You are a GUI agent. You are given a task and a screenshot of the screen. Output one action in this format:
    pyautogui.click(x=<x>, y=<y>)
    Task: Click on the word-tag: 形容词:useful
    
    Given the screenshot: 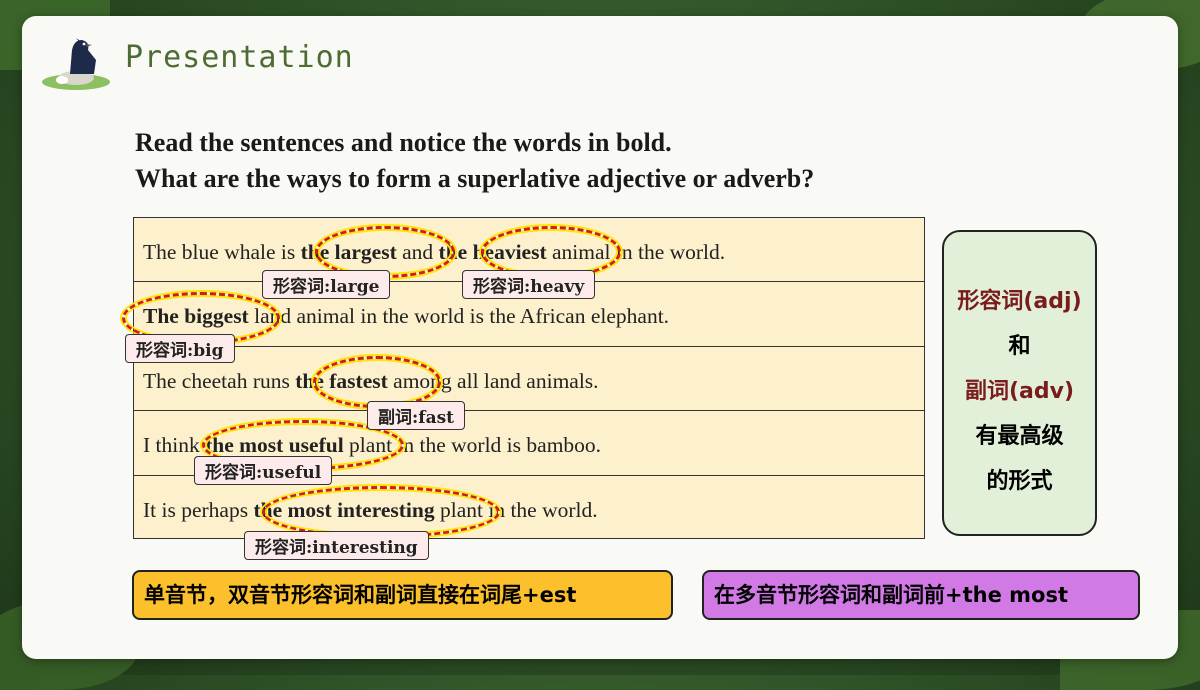 What is the action you would take?
    pyautogui.click(x=263, y=470)
    